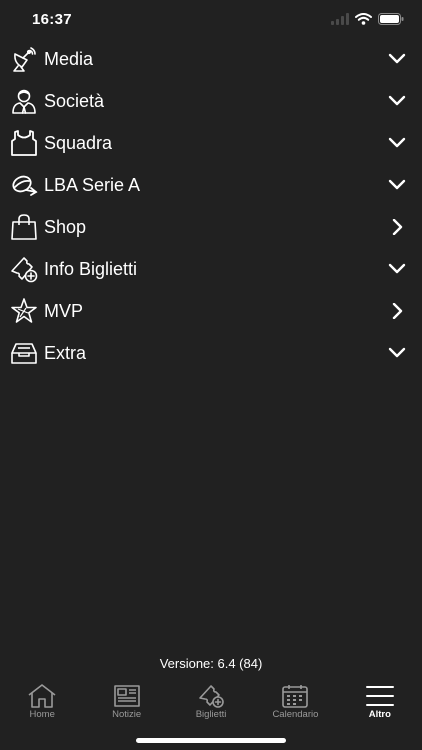 The height and width of the screenshot is (750, 422). I want to click on menu-item-media: Media, so click(211, 59).